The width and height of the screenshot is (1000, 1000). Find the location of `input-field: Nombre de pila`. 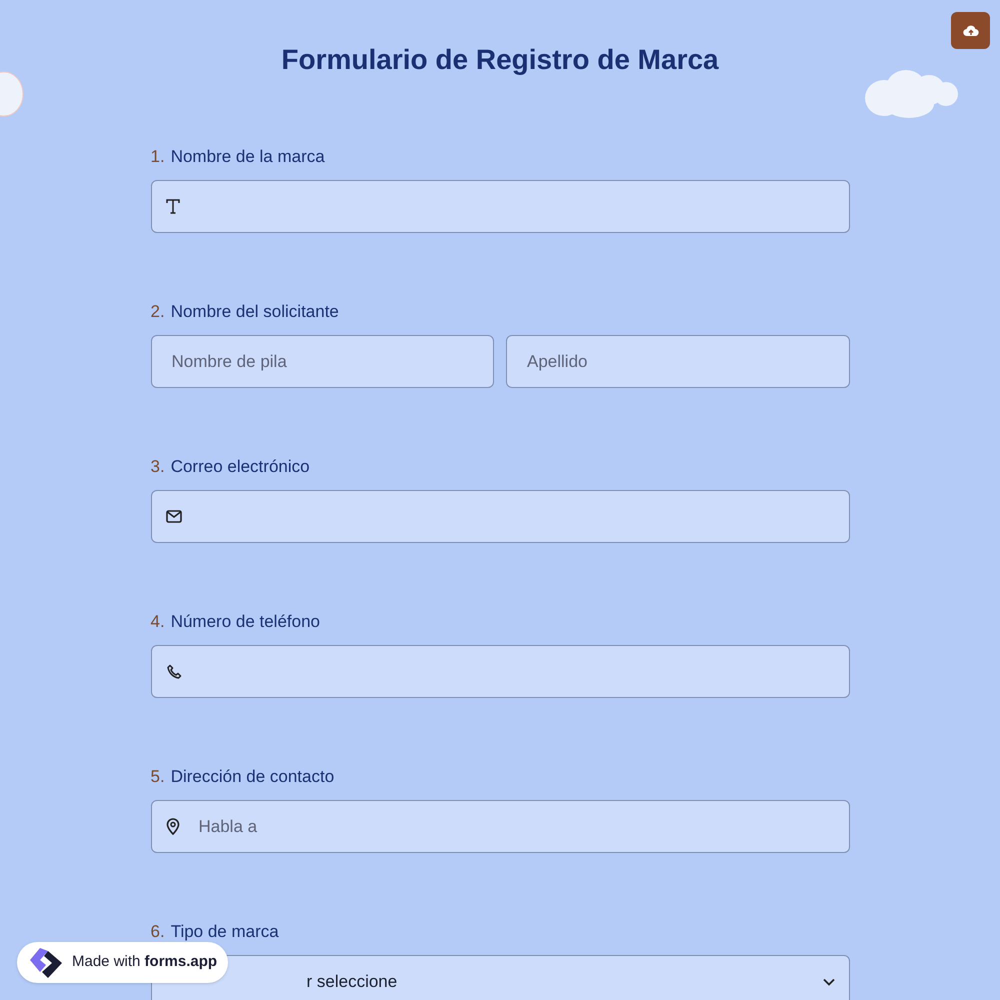

input-field: Nombre de pila is located at coordinates (322, 361).